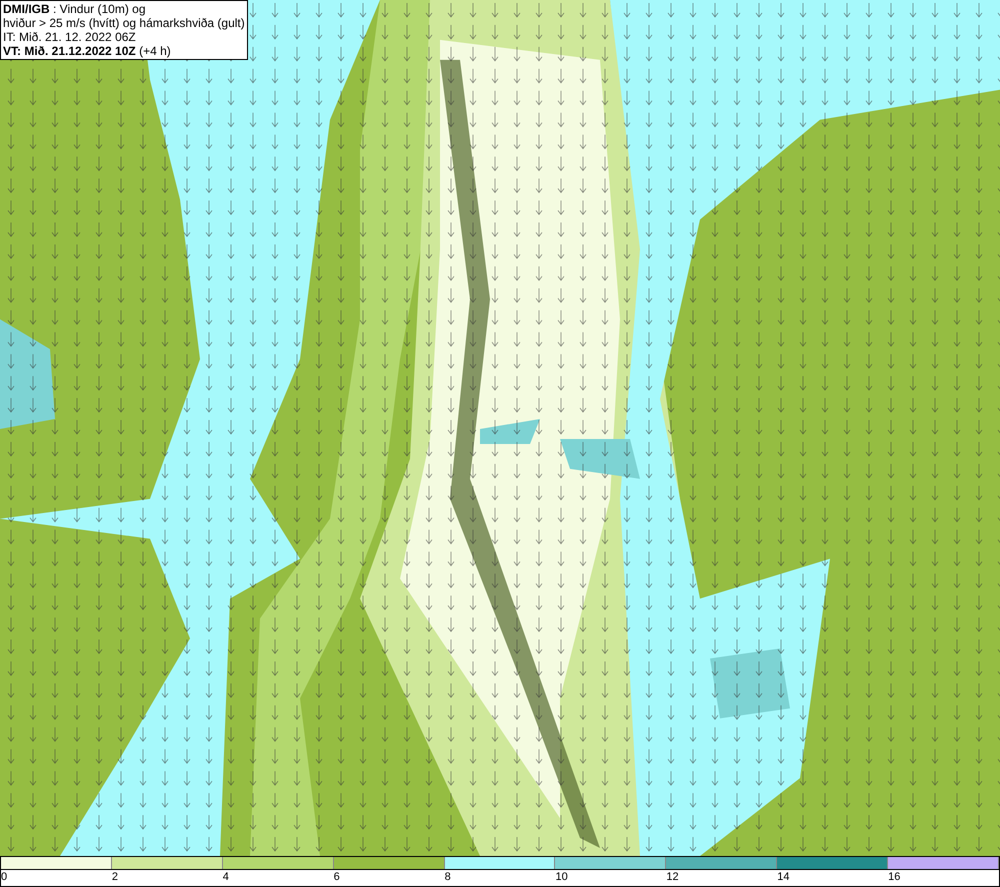 The image size is (1000, 887). I want to click on title-line: DMI/IGB : Vindur (10m) og, so click(74, 9).